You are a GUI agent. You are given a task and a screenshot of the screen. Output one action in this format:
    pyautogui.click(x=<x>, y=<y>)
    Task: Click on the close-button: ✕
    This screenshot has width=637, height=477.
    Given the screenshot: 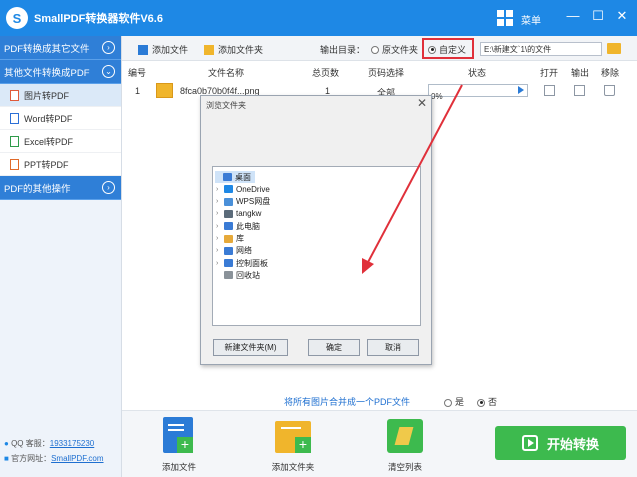 What is the action you would take?
    pyautogui.click(x=622, y=16)
    